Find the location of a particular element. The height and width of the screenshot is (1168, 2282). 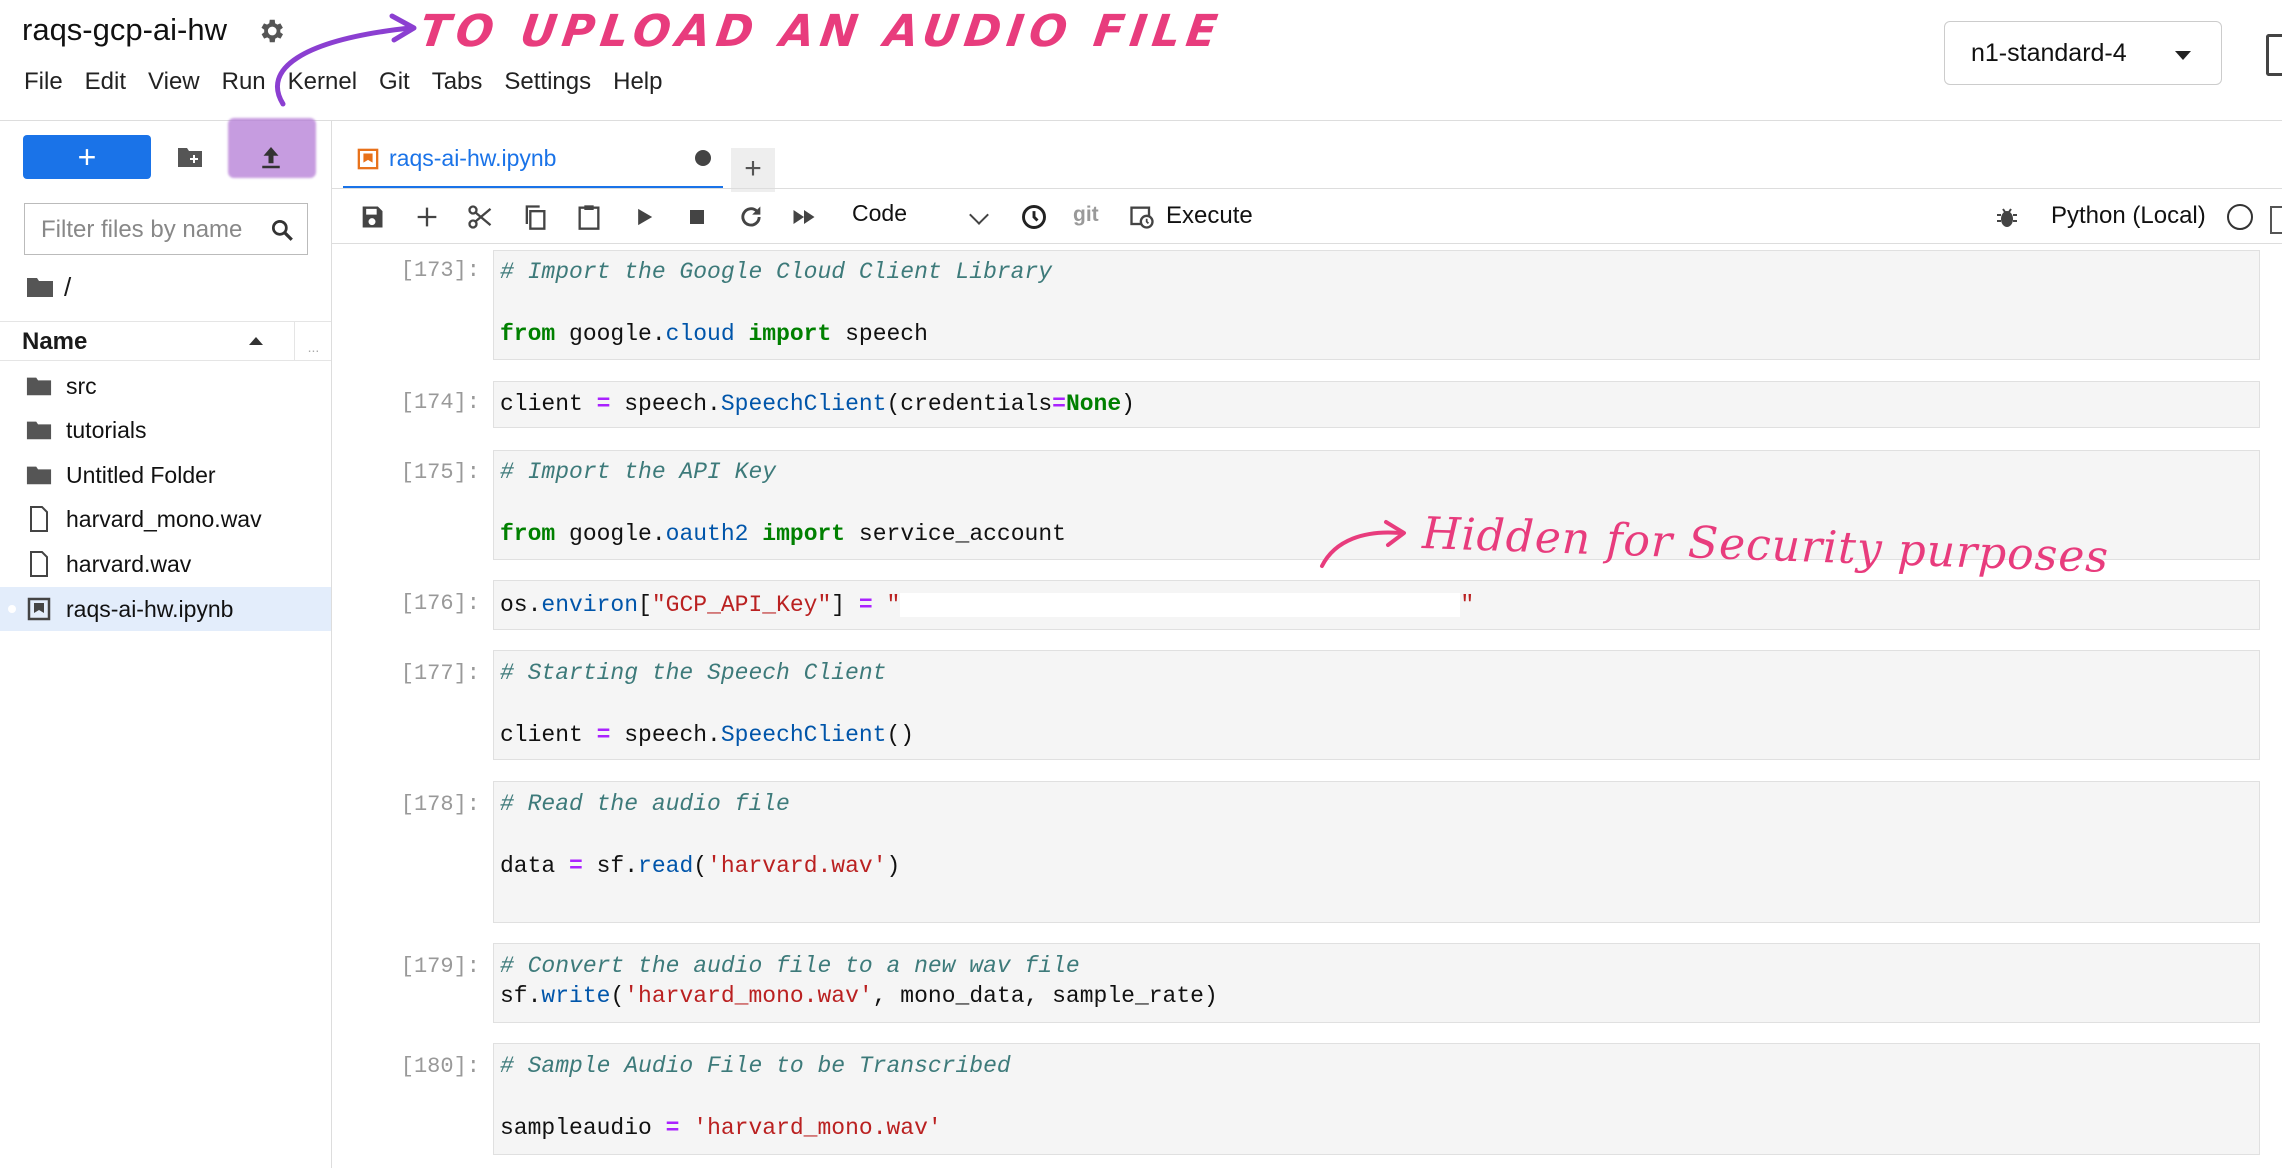

file-name: raqs-ai-hw.ipynb is located at coordinates (150, 608).